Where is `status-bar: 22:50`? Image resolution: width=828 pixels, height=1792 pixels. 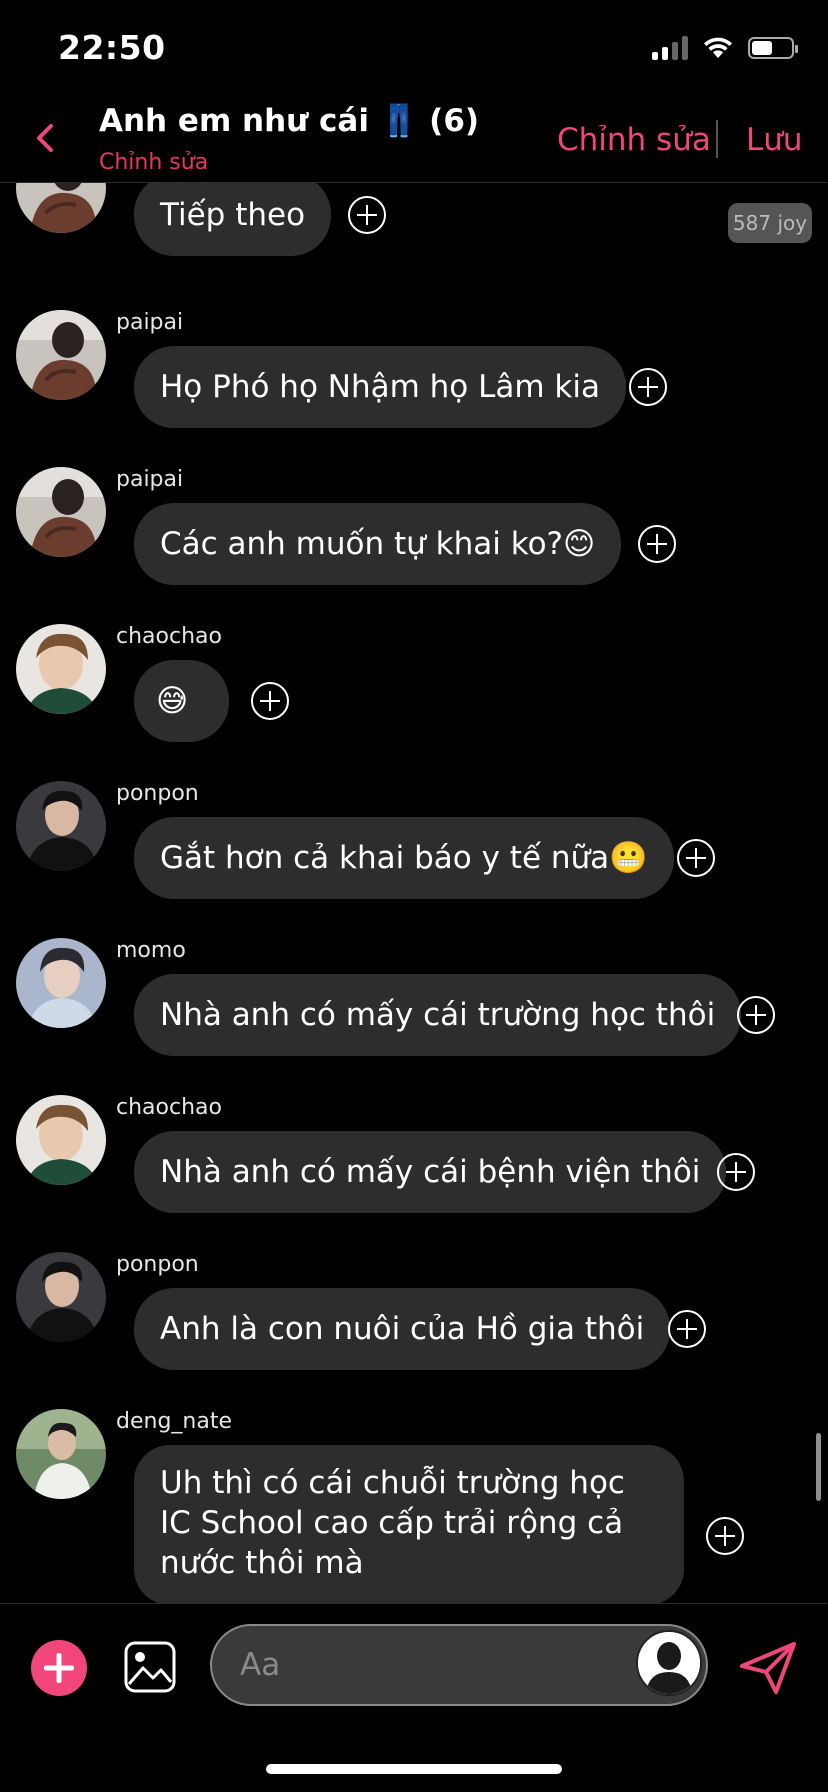 status-bar: 22:50 is located at coordinates (414, 50).